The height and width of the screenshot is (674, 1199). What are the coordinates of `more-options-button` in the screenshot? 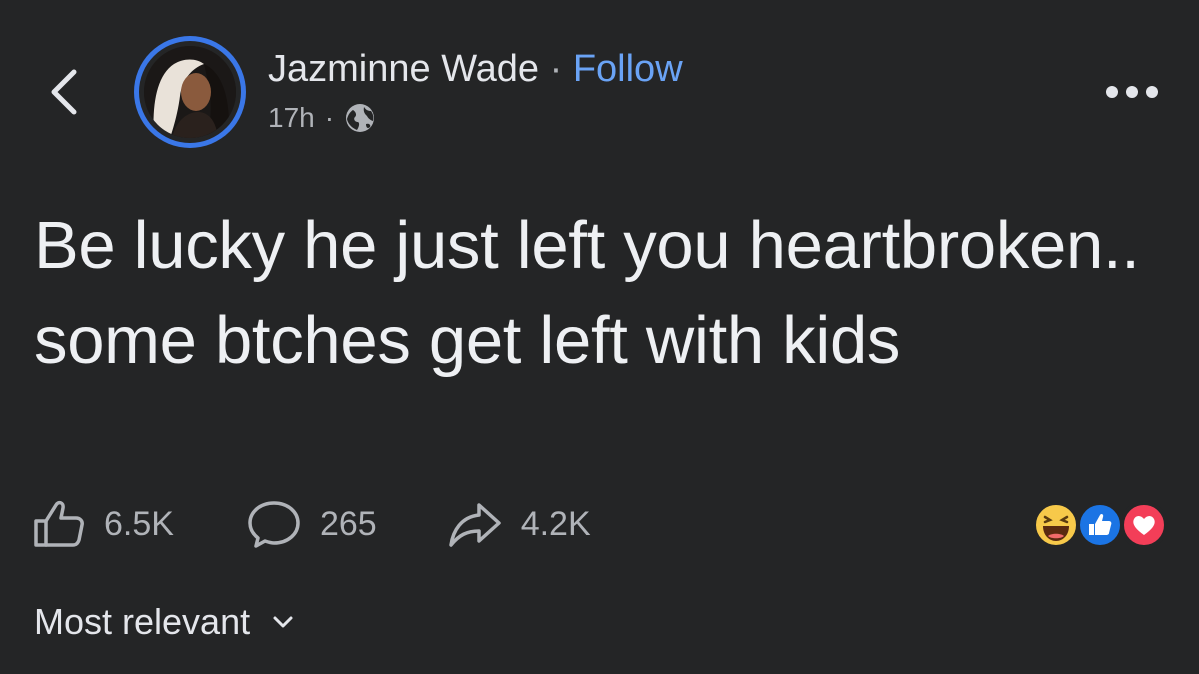 It's located at (1133, 92).